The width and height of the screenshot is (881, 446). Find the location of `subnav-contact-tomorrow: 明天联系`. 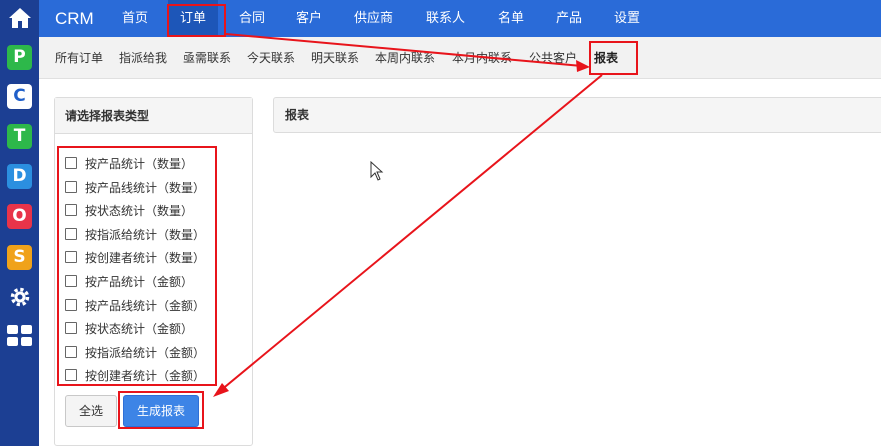

subnav-contact-tomorrow: 明天联系 is located at coordinates (335, 58).